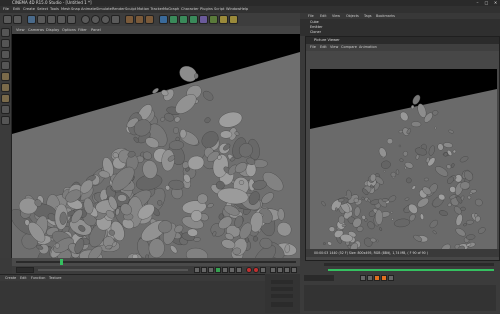  I want to click on play-icon, so click(218, 270).